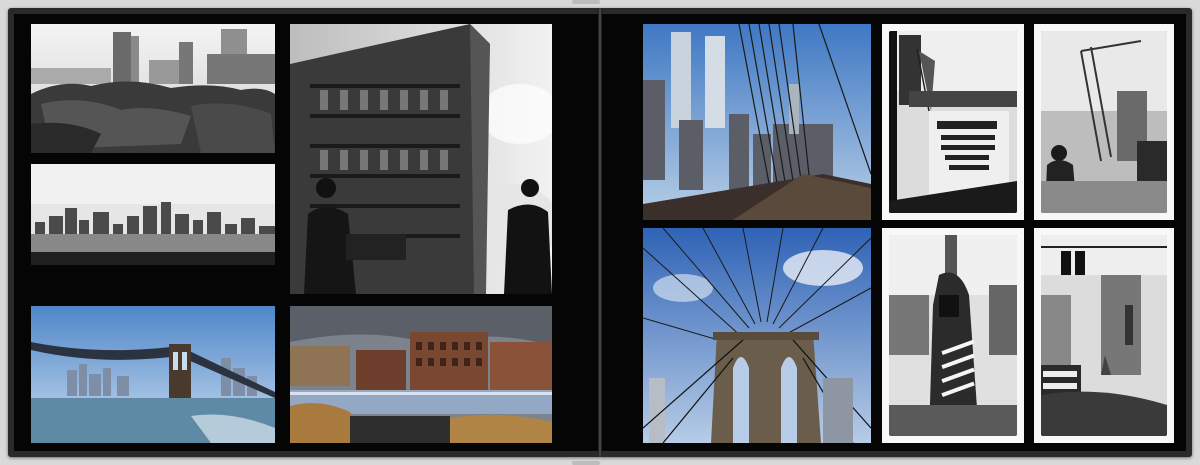 The height and width of the screenshot is (465, 1200). Describe the element at coordinates (421, 374) in the screenshot. I see `photo-brick-buildings-water` at that location.